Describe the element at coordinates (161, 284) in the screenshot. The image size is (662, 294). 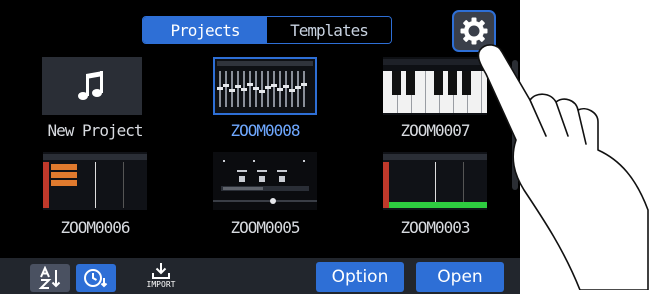
I see `import-label: IMPORT` at that location.